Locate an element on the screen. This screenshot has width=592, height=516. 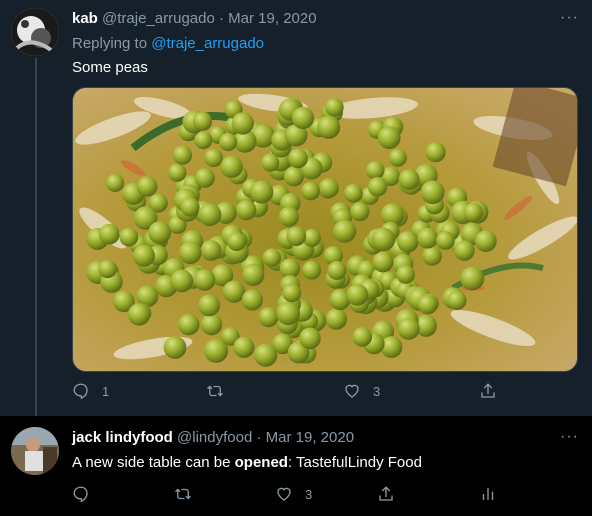
reply-button is located at coordinates (87, 494).